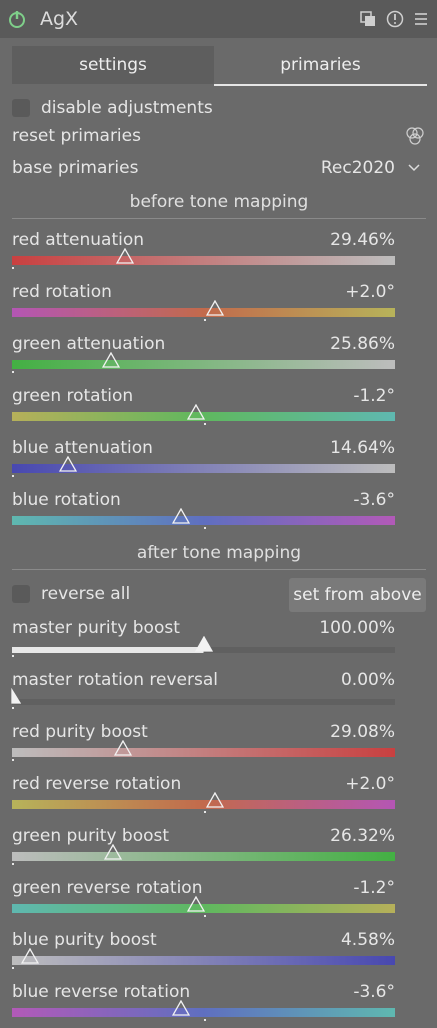 Image resolution: width=437 pixels, height=1028 pixels. What do you see at coordinates (68, 464) in the screenshot?
I see `blue-attenuation-handle-icon` at bounding box center [68, 464].